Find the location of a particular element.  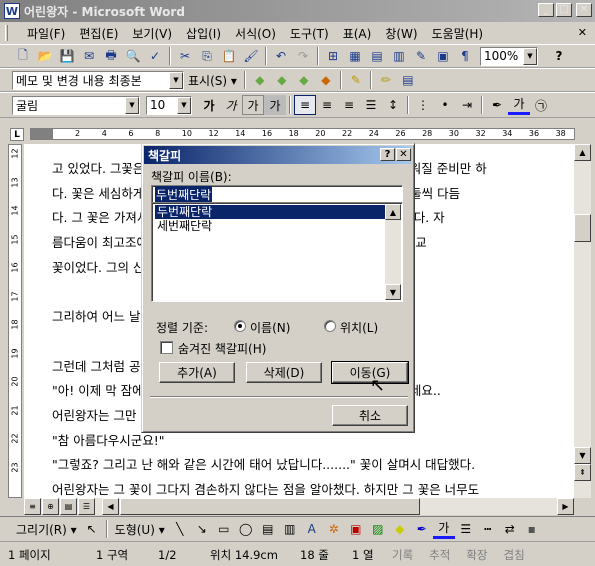

tab-selector: L is located at coordinates (17, 134).